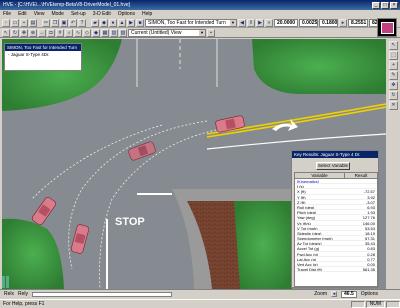  I want to click on driver-icon: ●, so click(113, 22).